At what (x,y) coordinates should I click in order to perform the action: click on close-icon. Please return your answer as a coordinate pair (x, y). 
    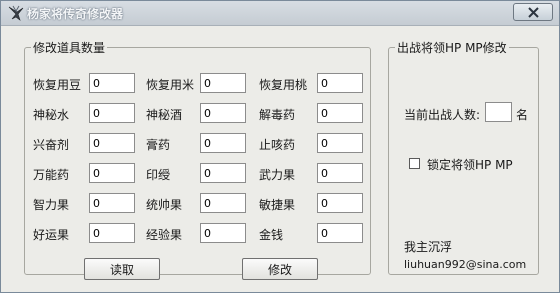
    Looking at the image, I should click on (533, 12).